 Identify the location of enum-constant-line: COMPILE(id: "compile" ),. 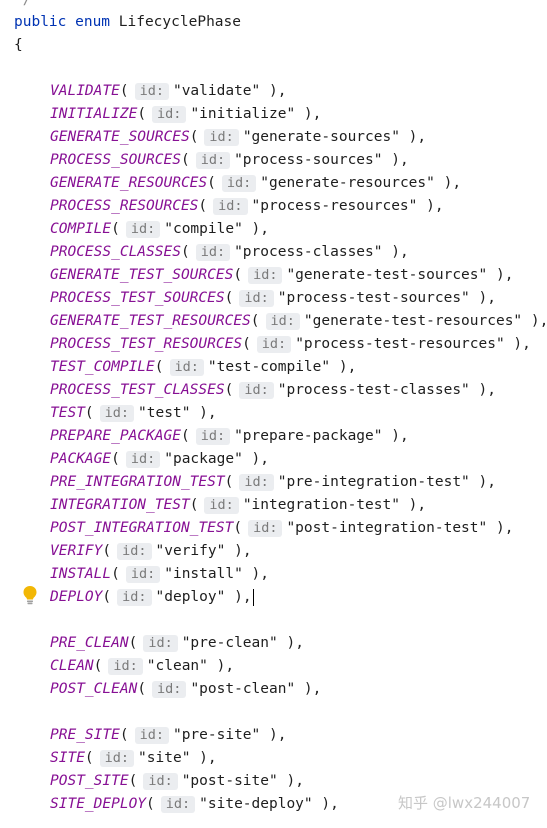
(159, 229).